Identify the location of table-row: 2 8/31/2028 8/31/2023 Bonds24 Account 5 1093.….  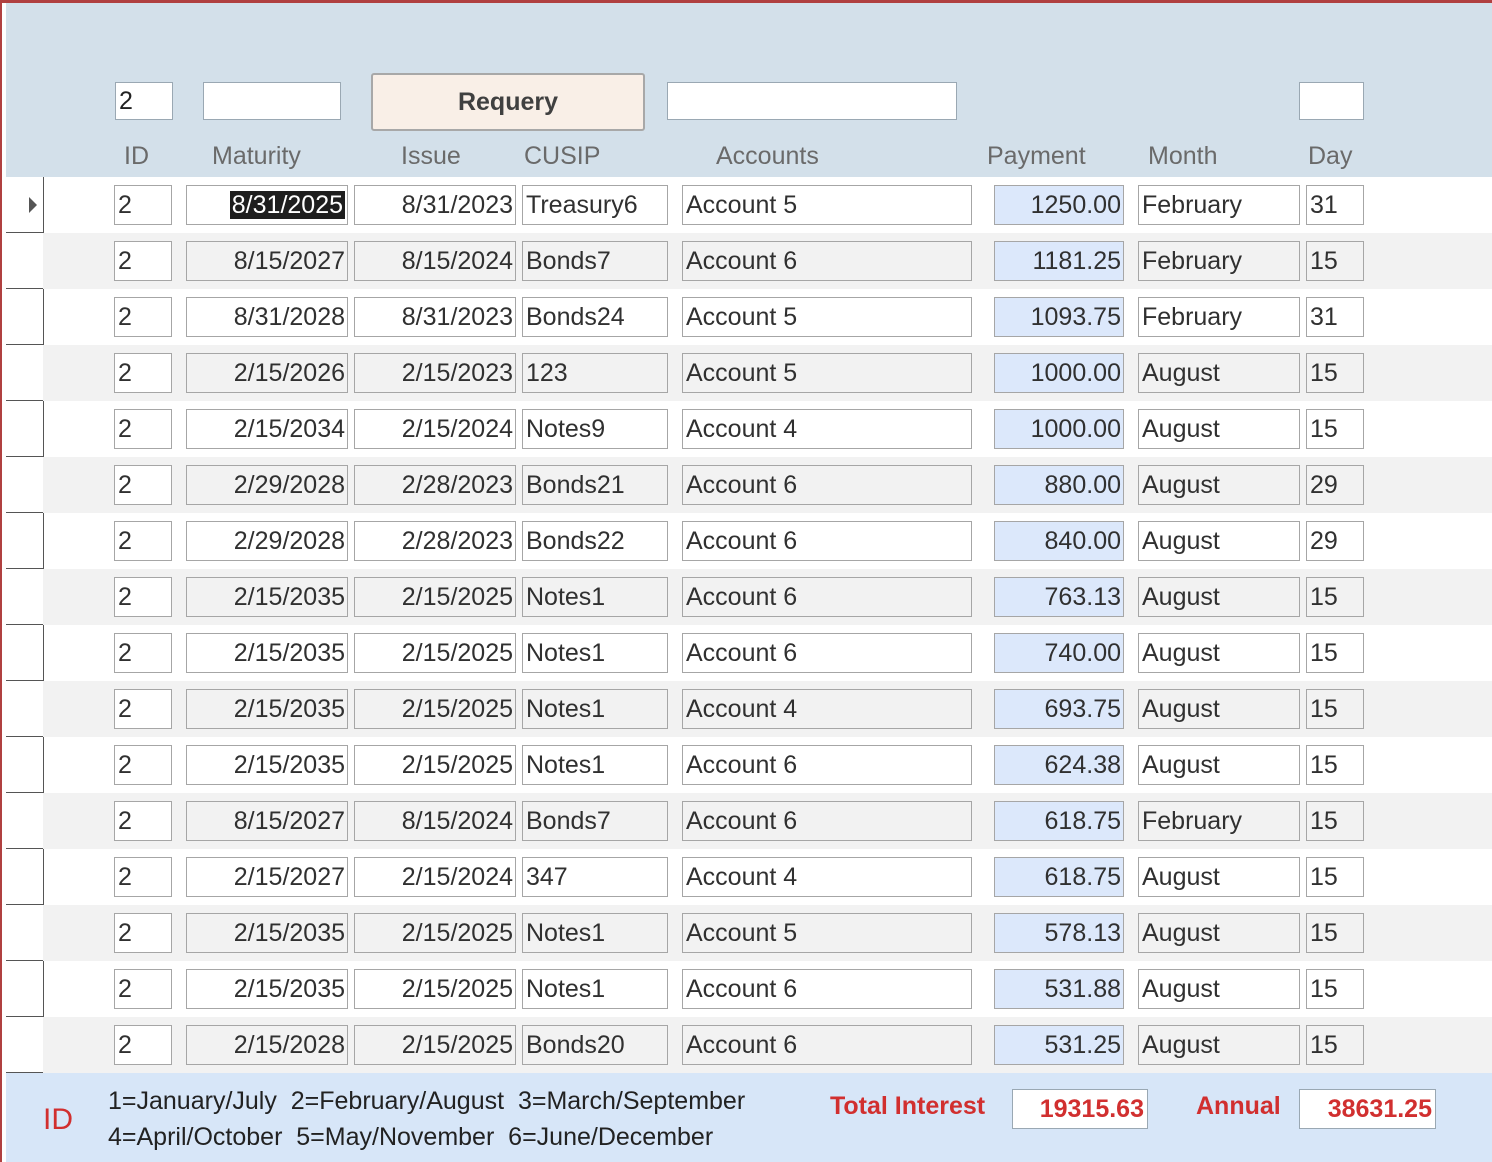
(749, 317).